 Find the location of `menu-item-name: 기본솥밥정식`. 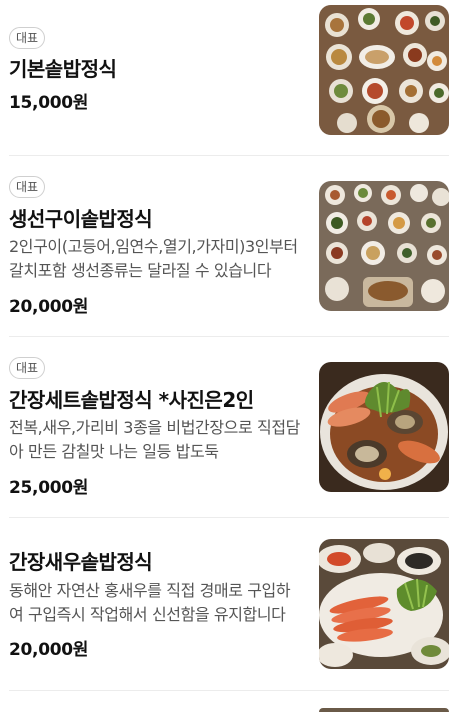

menu-item-name: 기본솥밥정식 is located at coordinates (63, 69).